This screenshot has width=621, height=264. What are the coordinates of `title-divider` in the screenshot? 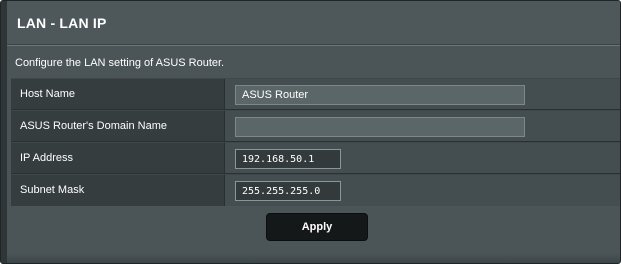 It's located at (313, 45).